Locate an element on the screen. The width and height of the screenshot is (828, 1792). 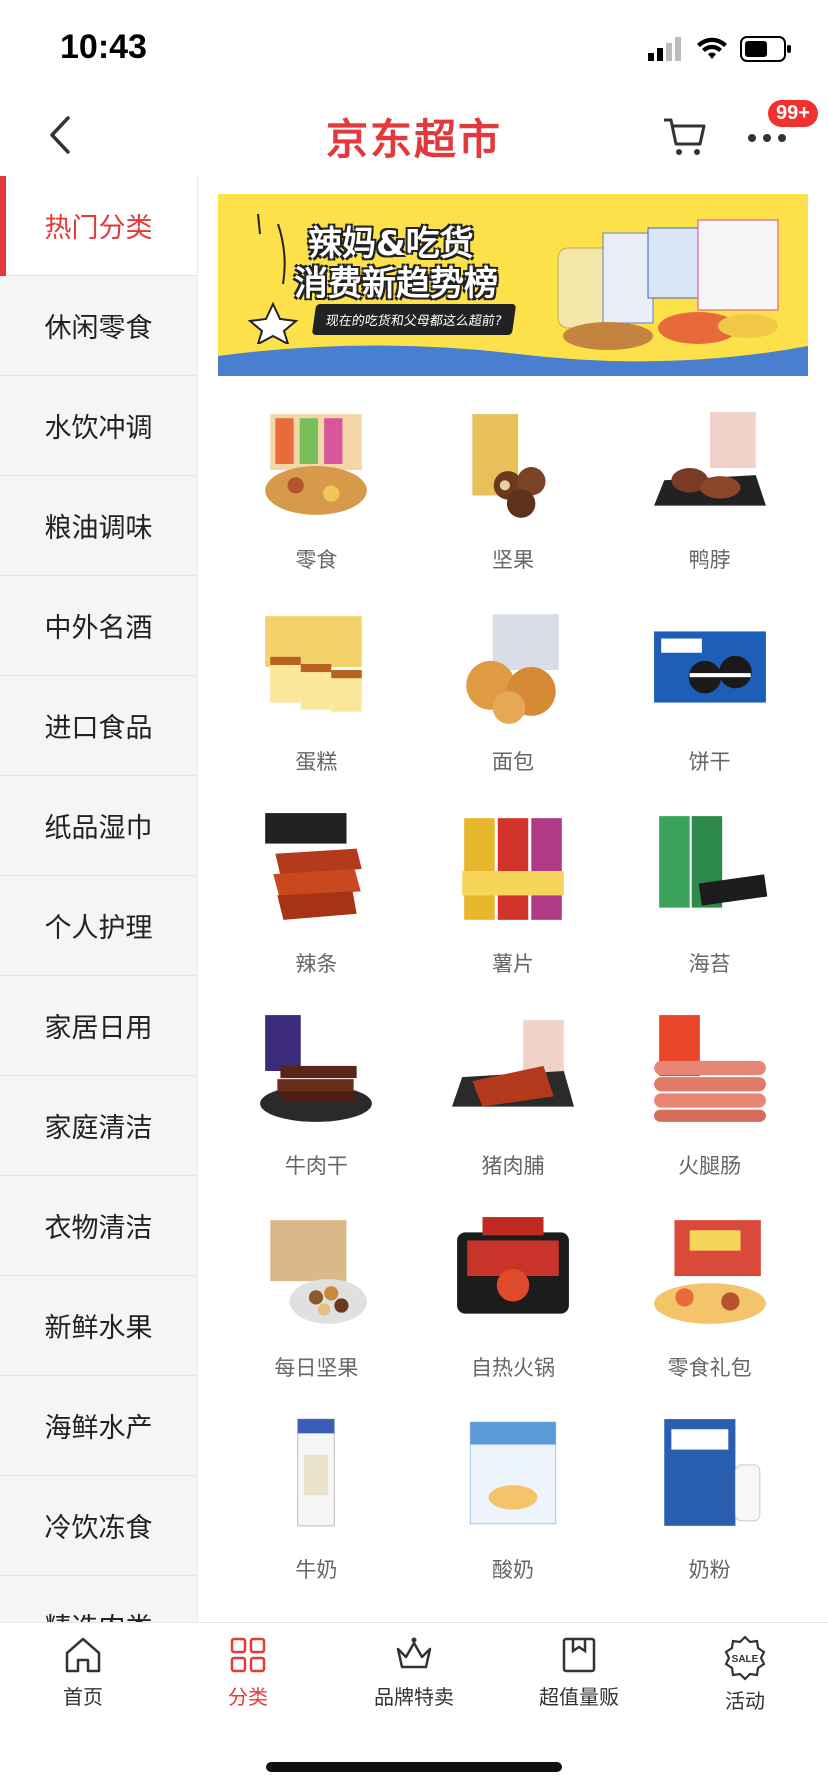
sidebar-item-meat: 精选肉类 is located at coordinates (98, 1599).